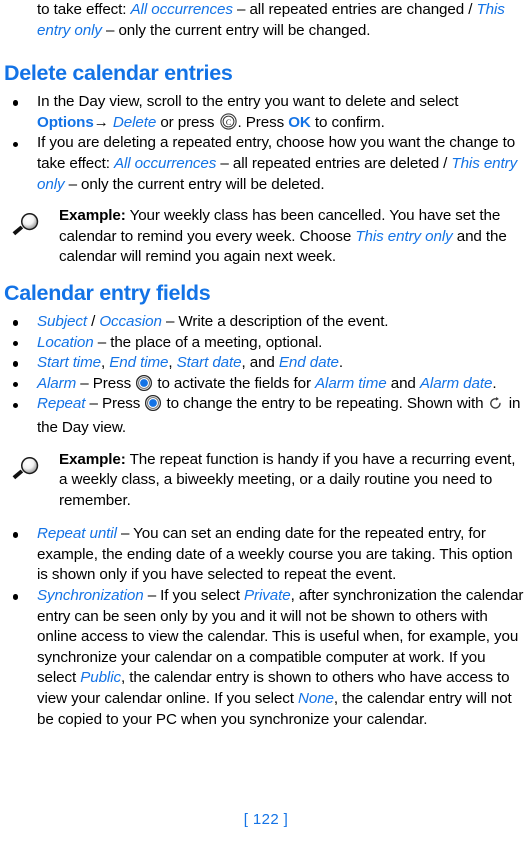  I want to click on field-subject: Subject, so click(62, 321).